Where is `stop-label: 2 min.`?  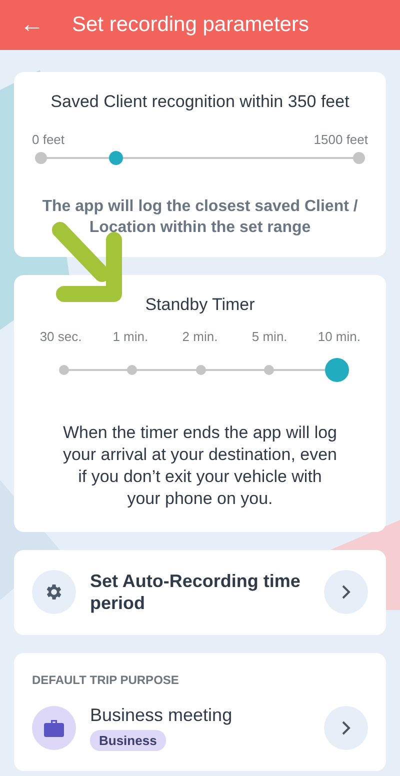 stop-label: 2 min. is located at coordinates (200, 336).